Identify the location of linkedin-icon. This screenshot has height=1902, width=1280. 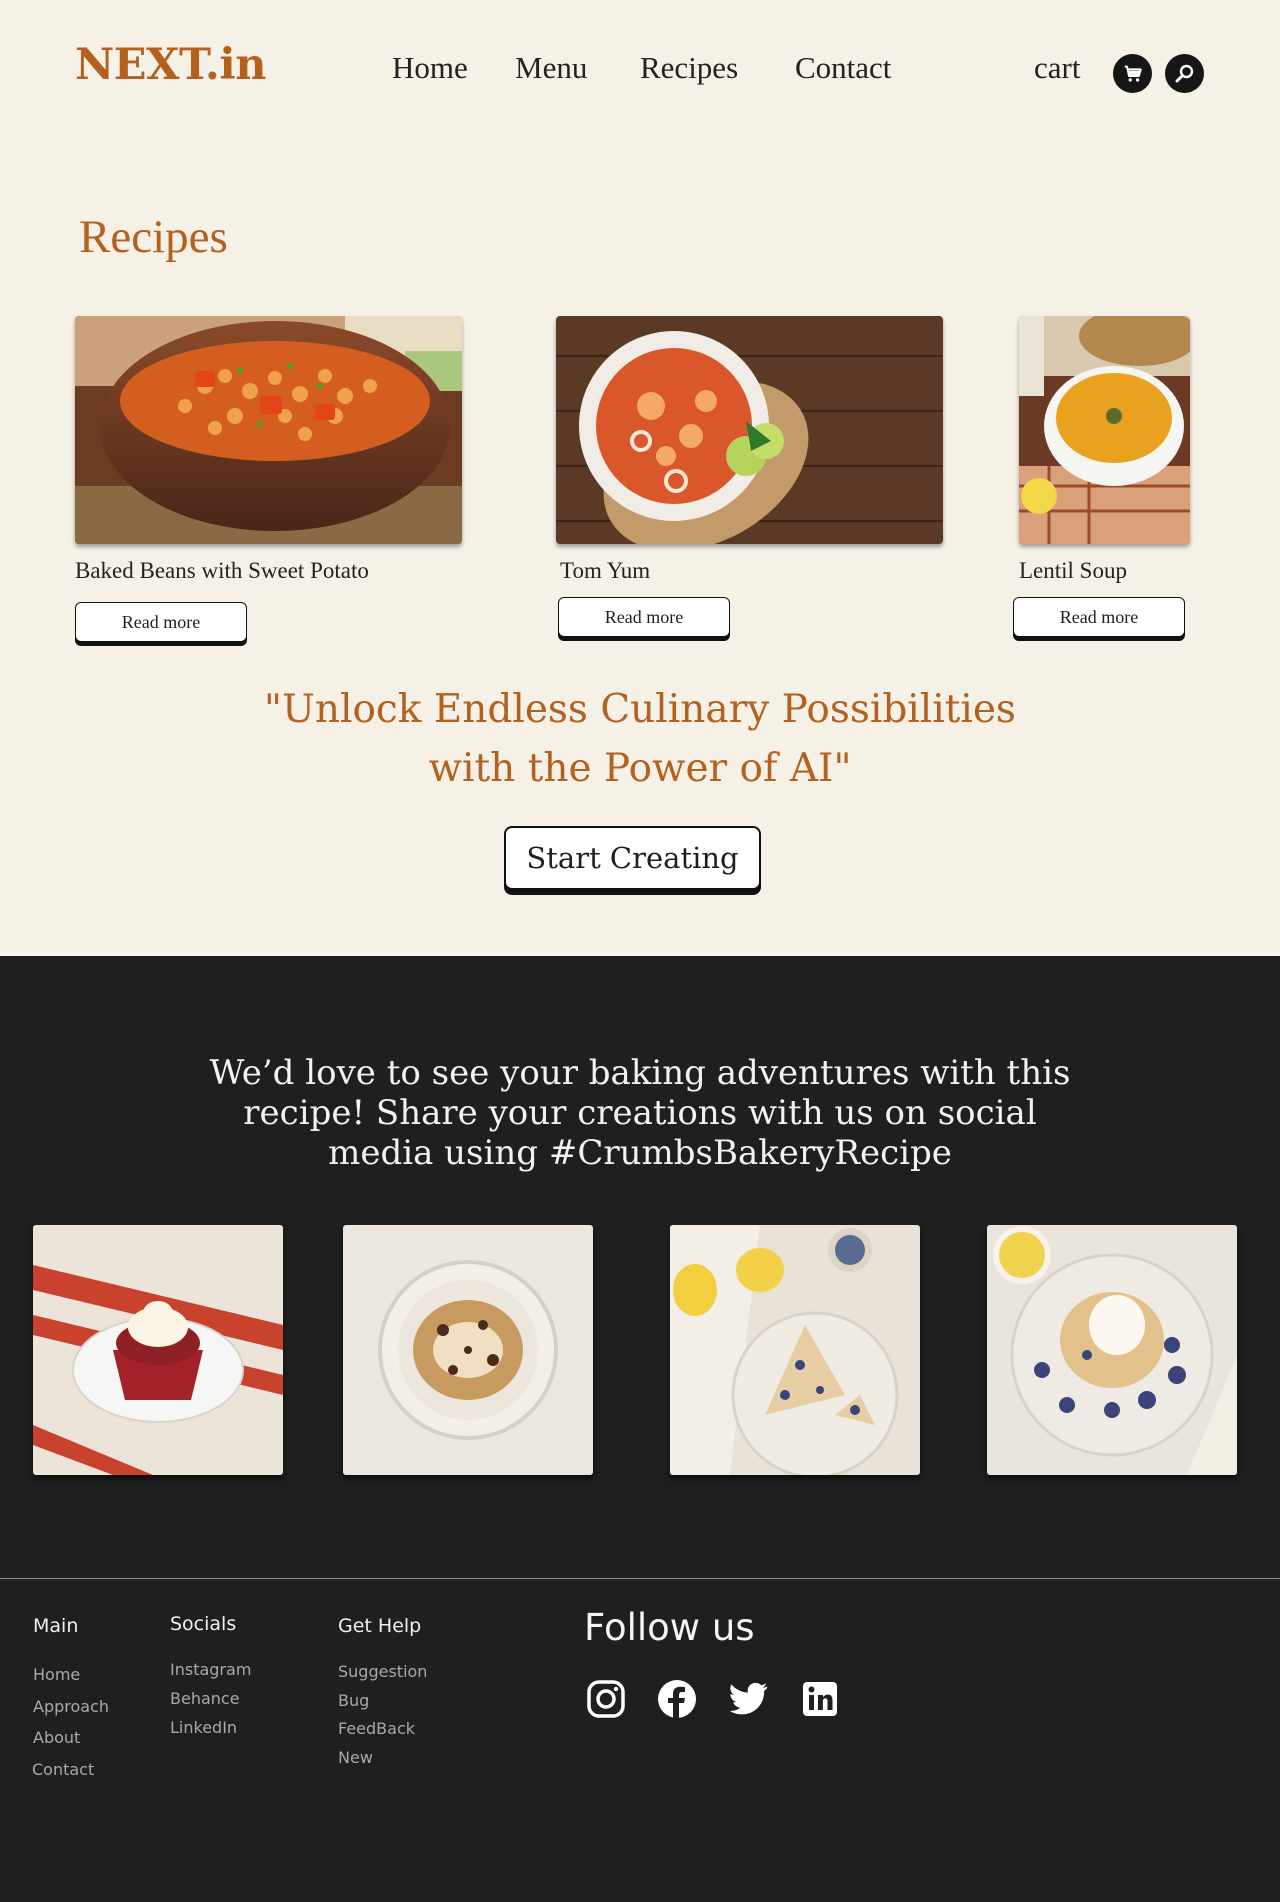
(820, 1699).